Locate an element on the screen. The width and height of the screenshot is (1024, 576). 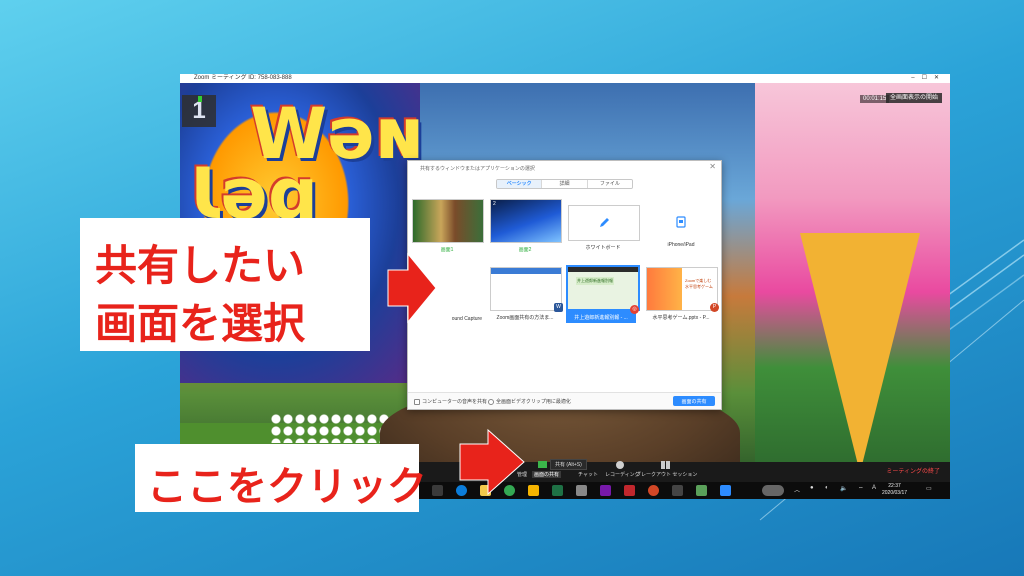
share-item-label: 画面2 is located at coordinates (525, 250).